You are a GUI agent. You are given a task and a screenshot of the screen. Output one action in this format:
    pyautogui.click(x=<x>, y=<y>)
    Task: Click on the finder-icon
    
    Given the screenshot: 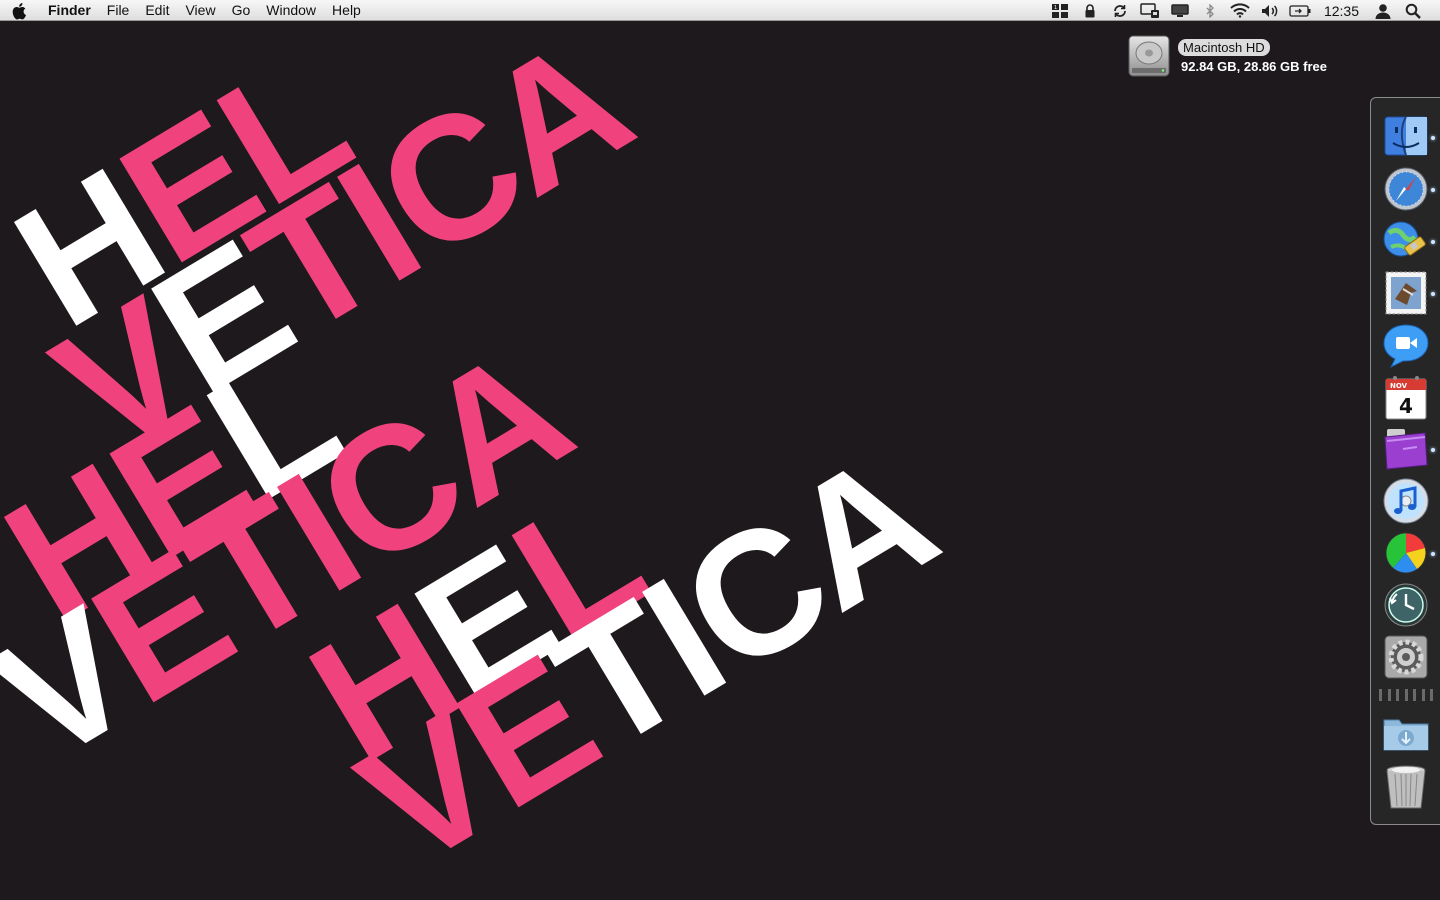 What is the action you would take?
    pyautogui.click(x=1406, y=136)
    